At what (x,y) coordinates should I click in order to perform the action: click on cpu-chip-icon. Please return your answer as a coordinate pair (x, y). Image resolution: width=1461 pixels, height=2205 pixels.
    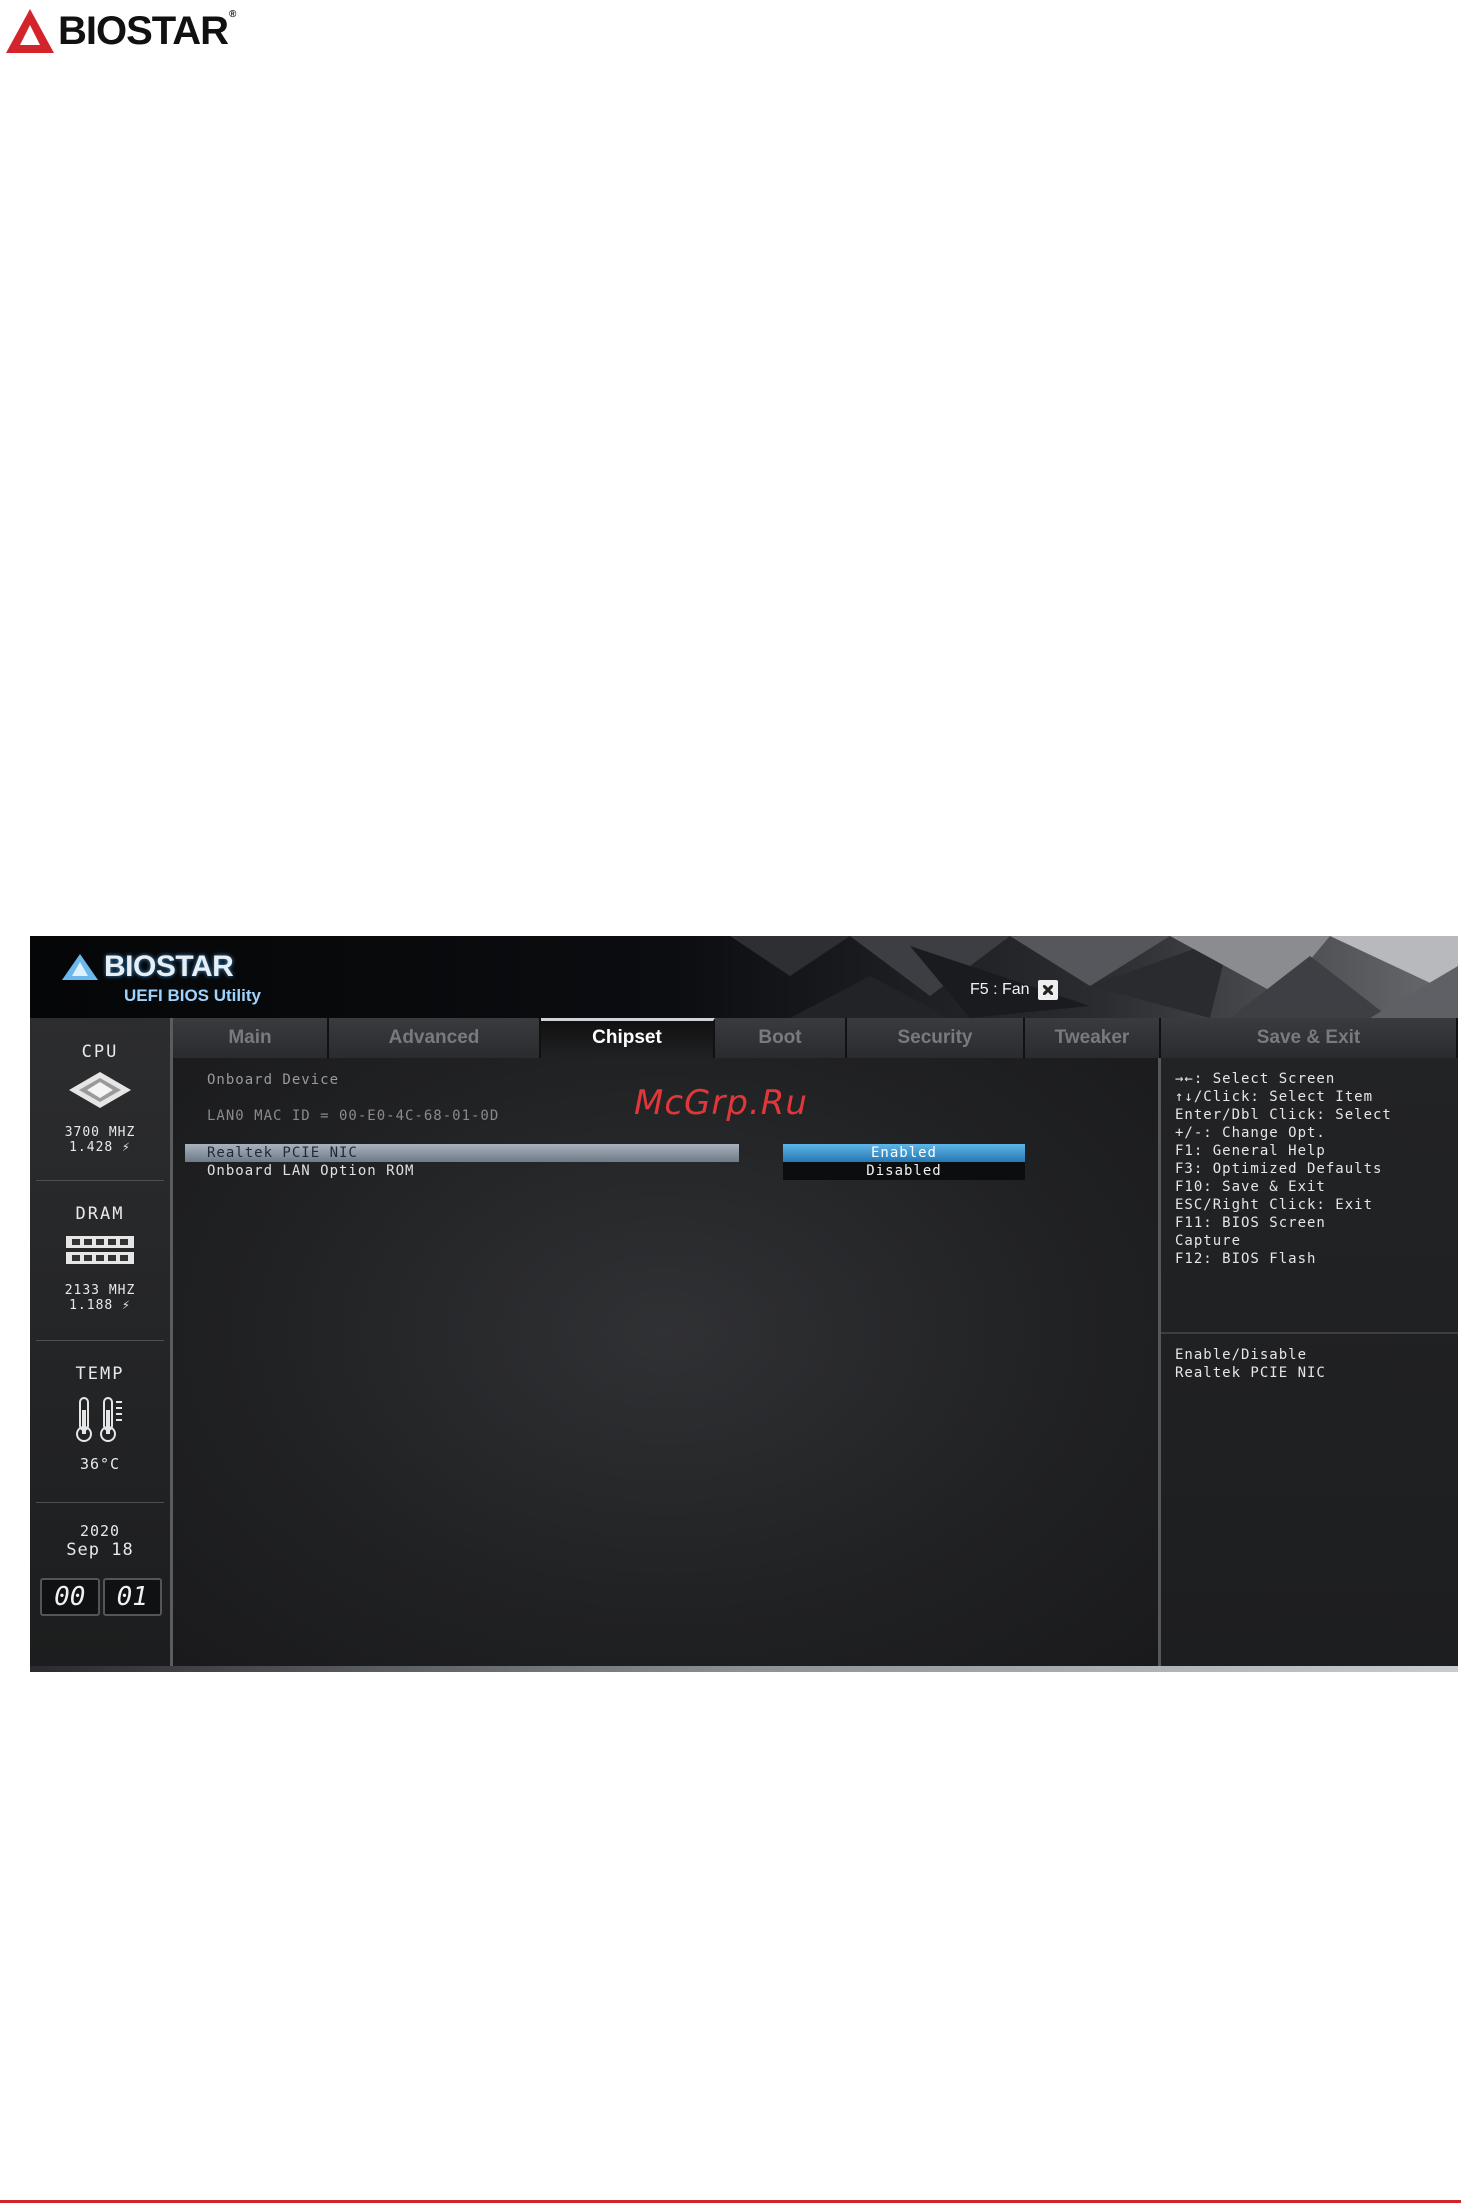
    Looking at the image, I should click on (100, 1090).